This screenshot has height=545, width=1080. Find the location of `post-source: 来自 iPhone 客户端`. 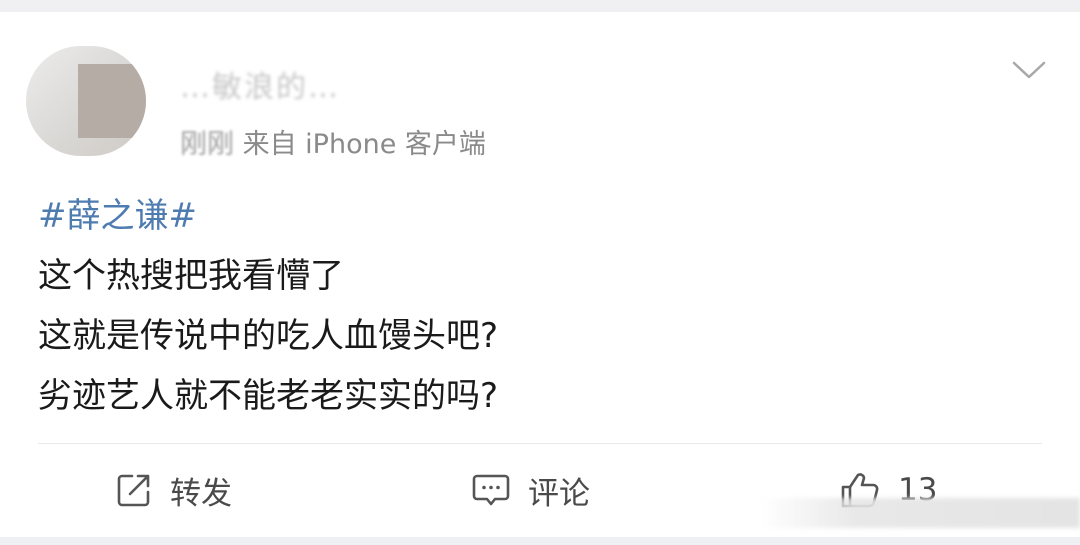

post-source: 来自 iPhone 客户端 is located at coordinates (364, 144).